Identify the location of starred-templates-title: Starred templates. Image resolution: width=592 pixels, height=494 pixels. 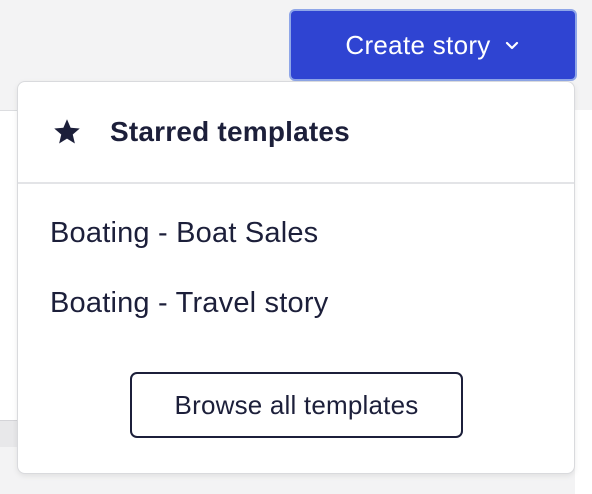
(230, 131).